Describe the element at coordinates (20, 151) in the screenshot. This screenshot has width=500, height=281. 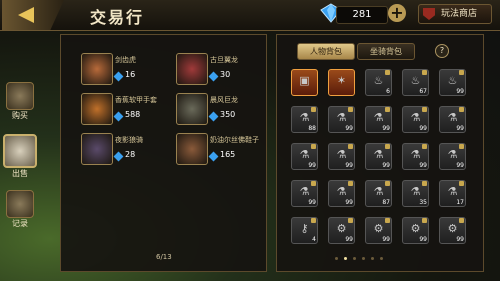
I see `magnifier-icon` at that location.